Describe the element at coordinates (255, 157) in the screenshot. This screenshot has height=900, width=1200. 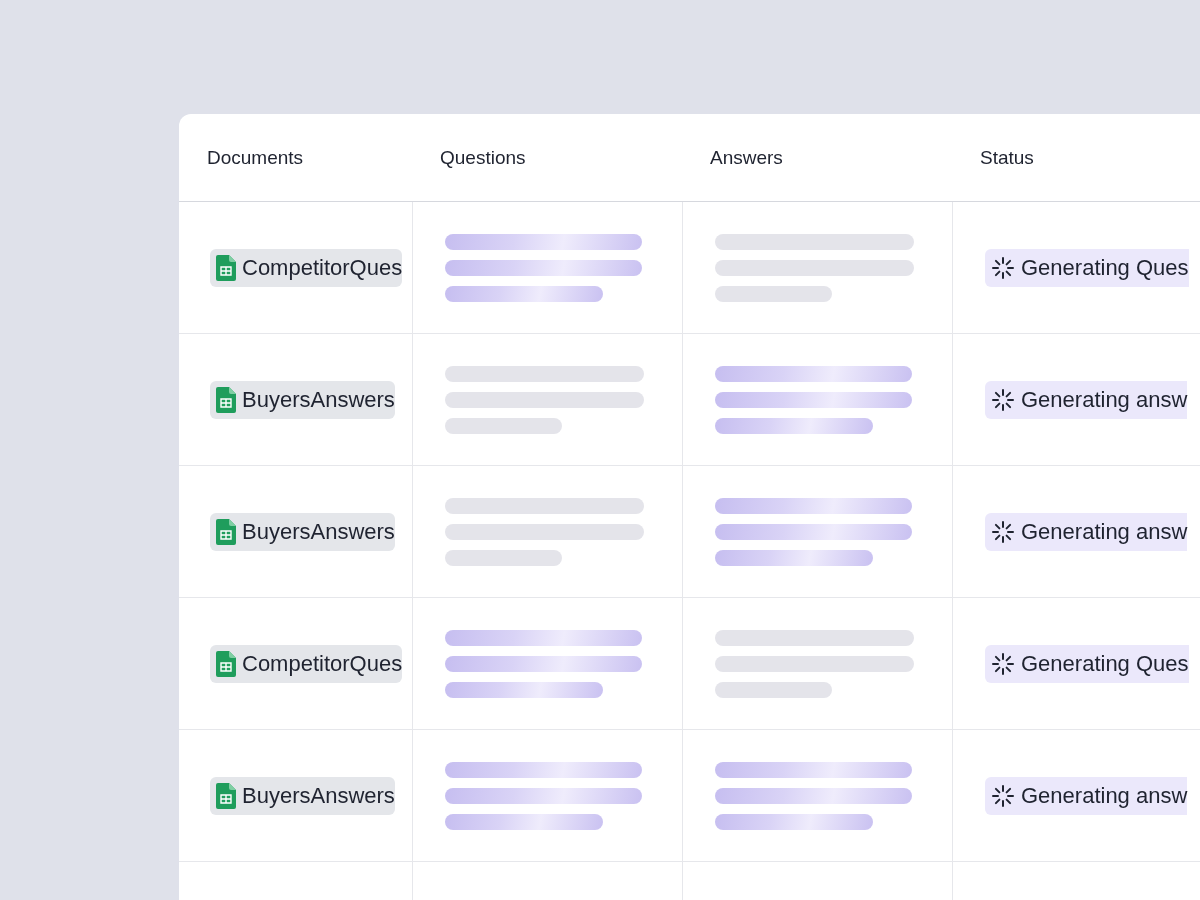
I see `column-header: Documents` at that location.